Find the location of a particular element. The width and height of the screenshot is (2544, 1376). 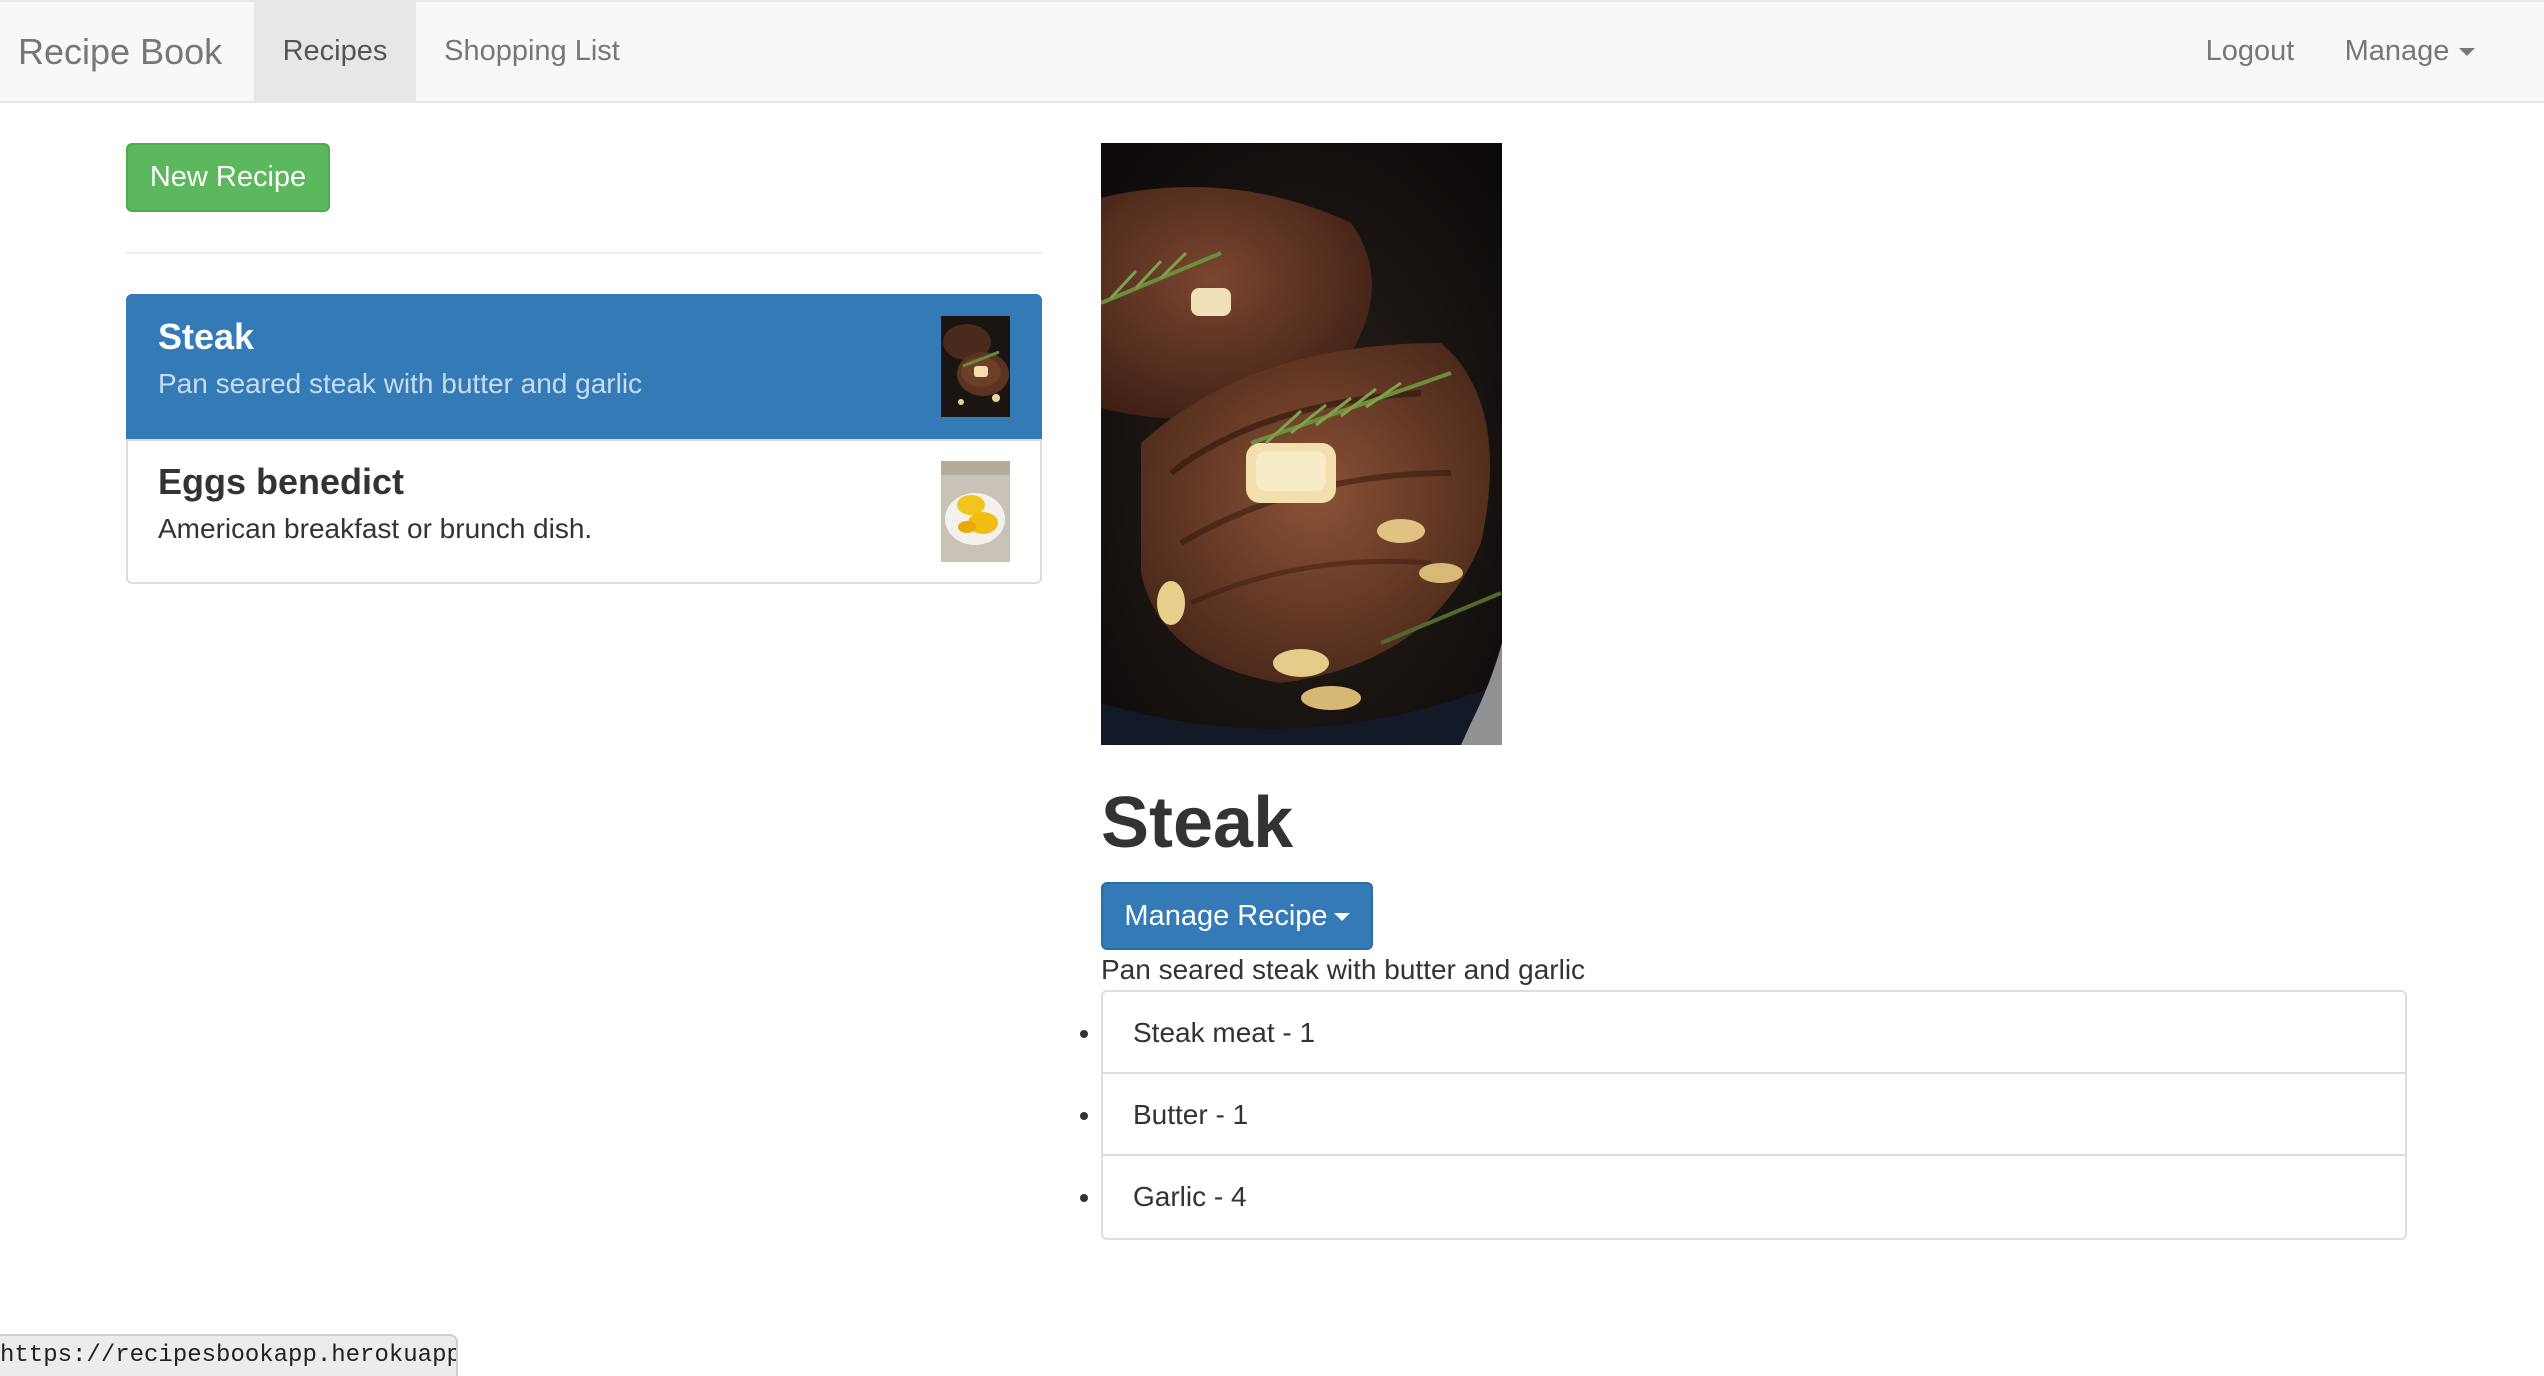

manage-recipe-button: Manage Recipe is located at coordinates (1237, 916).